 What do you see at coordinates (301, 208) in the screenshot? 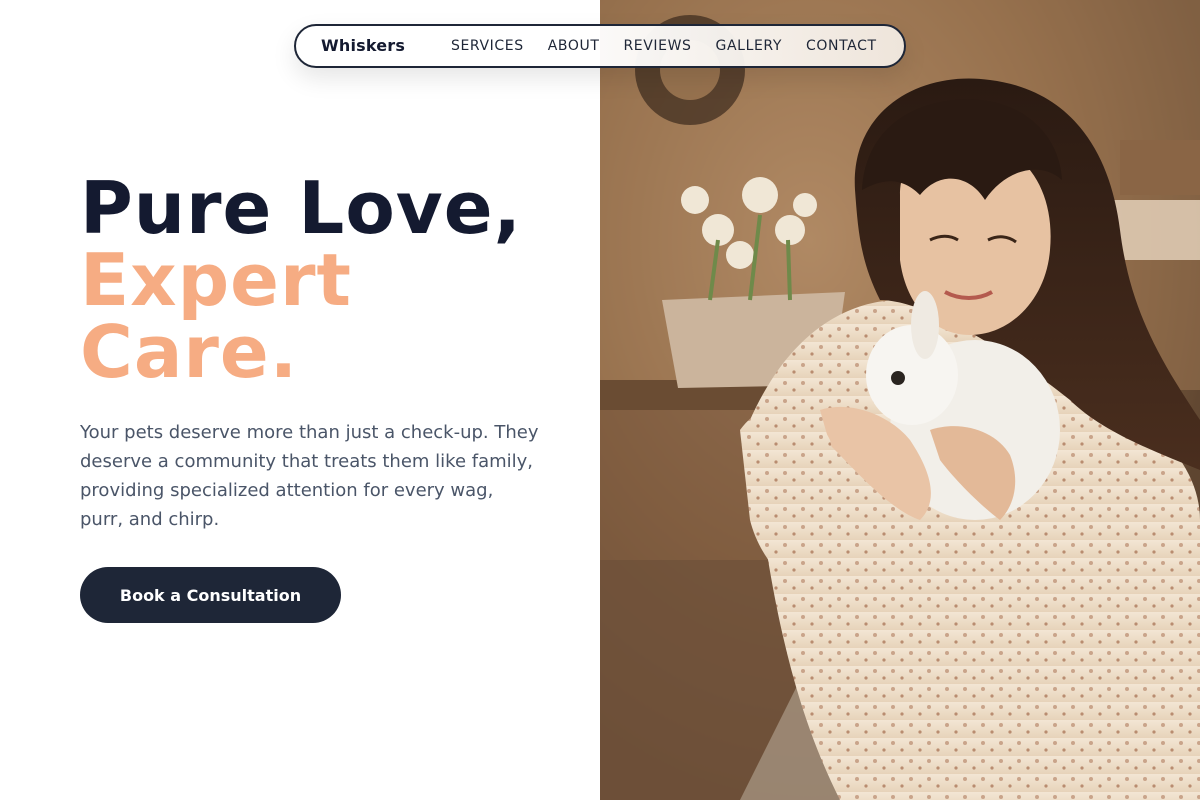
I see `hero-title-line-1: Pure Love,` at bounding box center [301, 208].